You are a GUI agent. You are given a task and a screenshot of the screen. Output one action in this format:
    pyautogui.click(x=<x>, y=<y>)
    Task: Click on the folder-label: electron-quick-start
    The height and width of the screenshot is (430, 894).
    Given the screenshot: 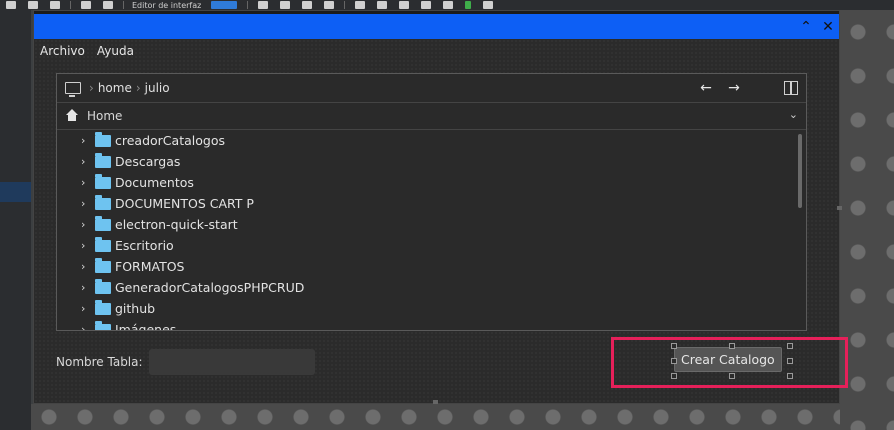 What is the action you would take?
    pyautogui.click(x=176, y=224)
    